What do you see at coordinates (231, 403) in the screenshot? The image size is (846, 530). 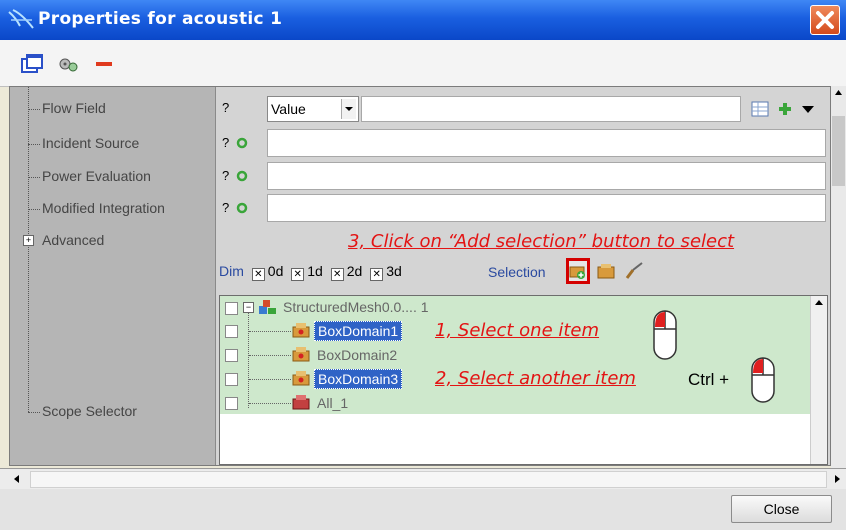 I see `checkbox-all1` at bounding box center [231, 403].